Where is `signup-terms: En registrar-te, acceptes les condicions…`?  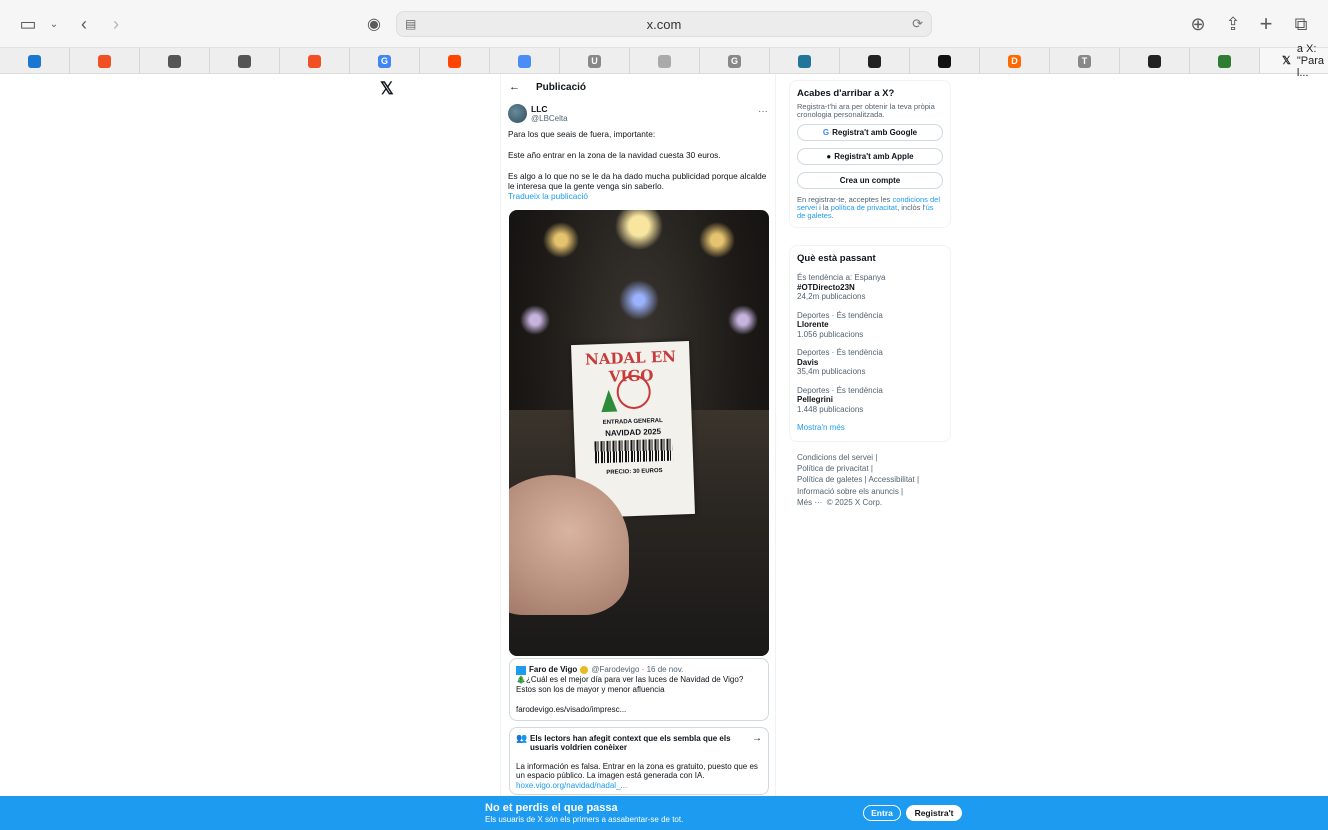 signup-terms: En registrar-te, acceptes les condicions… is located at coordinates (870, 208).